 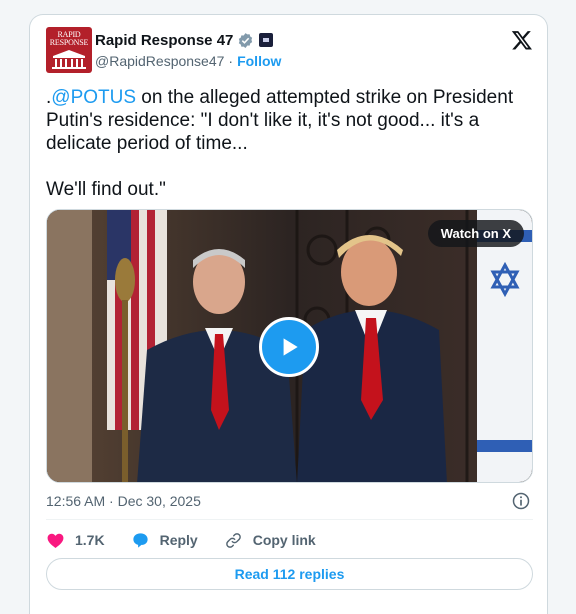 I want to click on building-logo-icon, so click(x=69, y=59).